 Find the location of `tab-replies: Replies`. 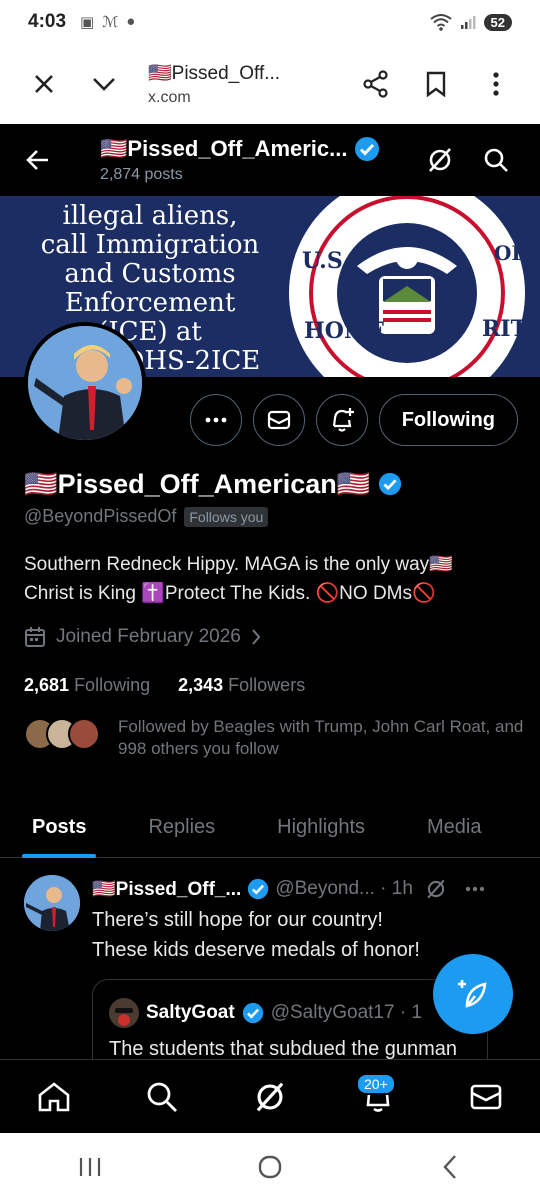

tab-replies: Replies is located at coordinates (181, 827).